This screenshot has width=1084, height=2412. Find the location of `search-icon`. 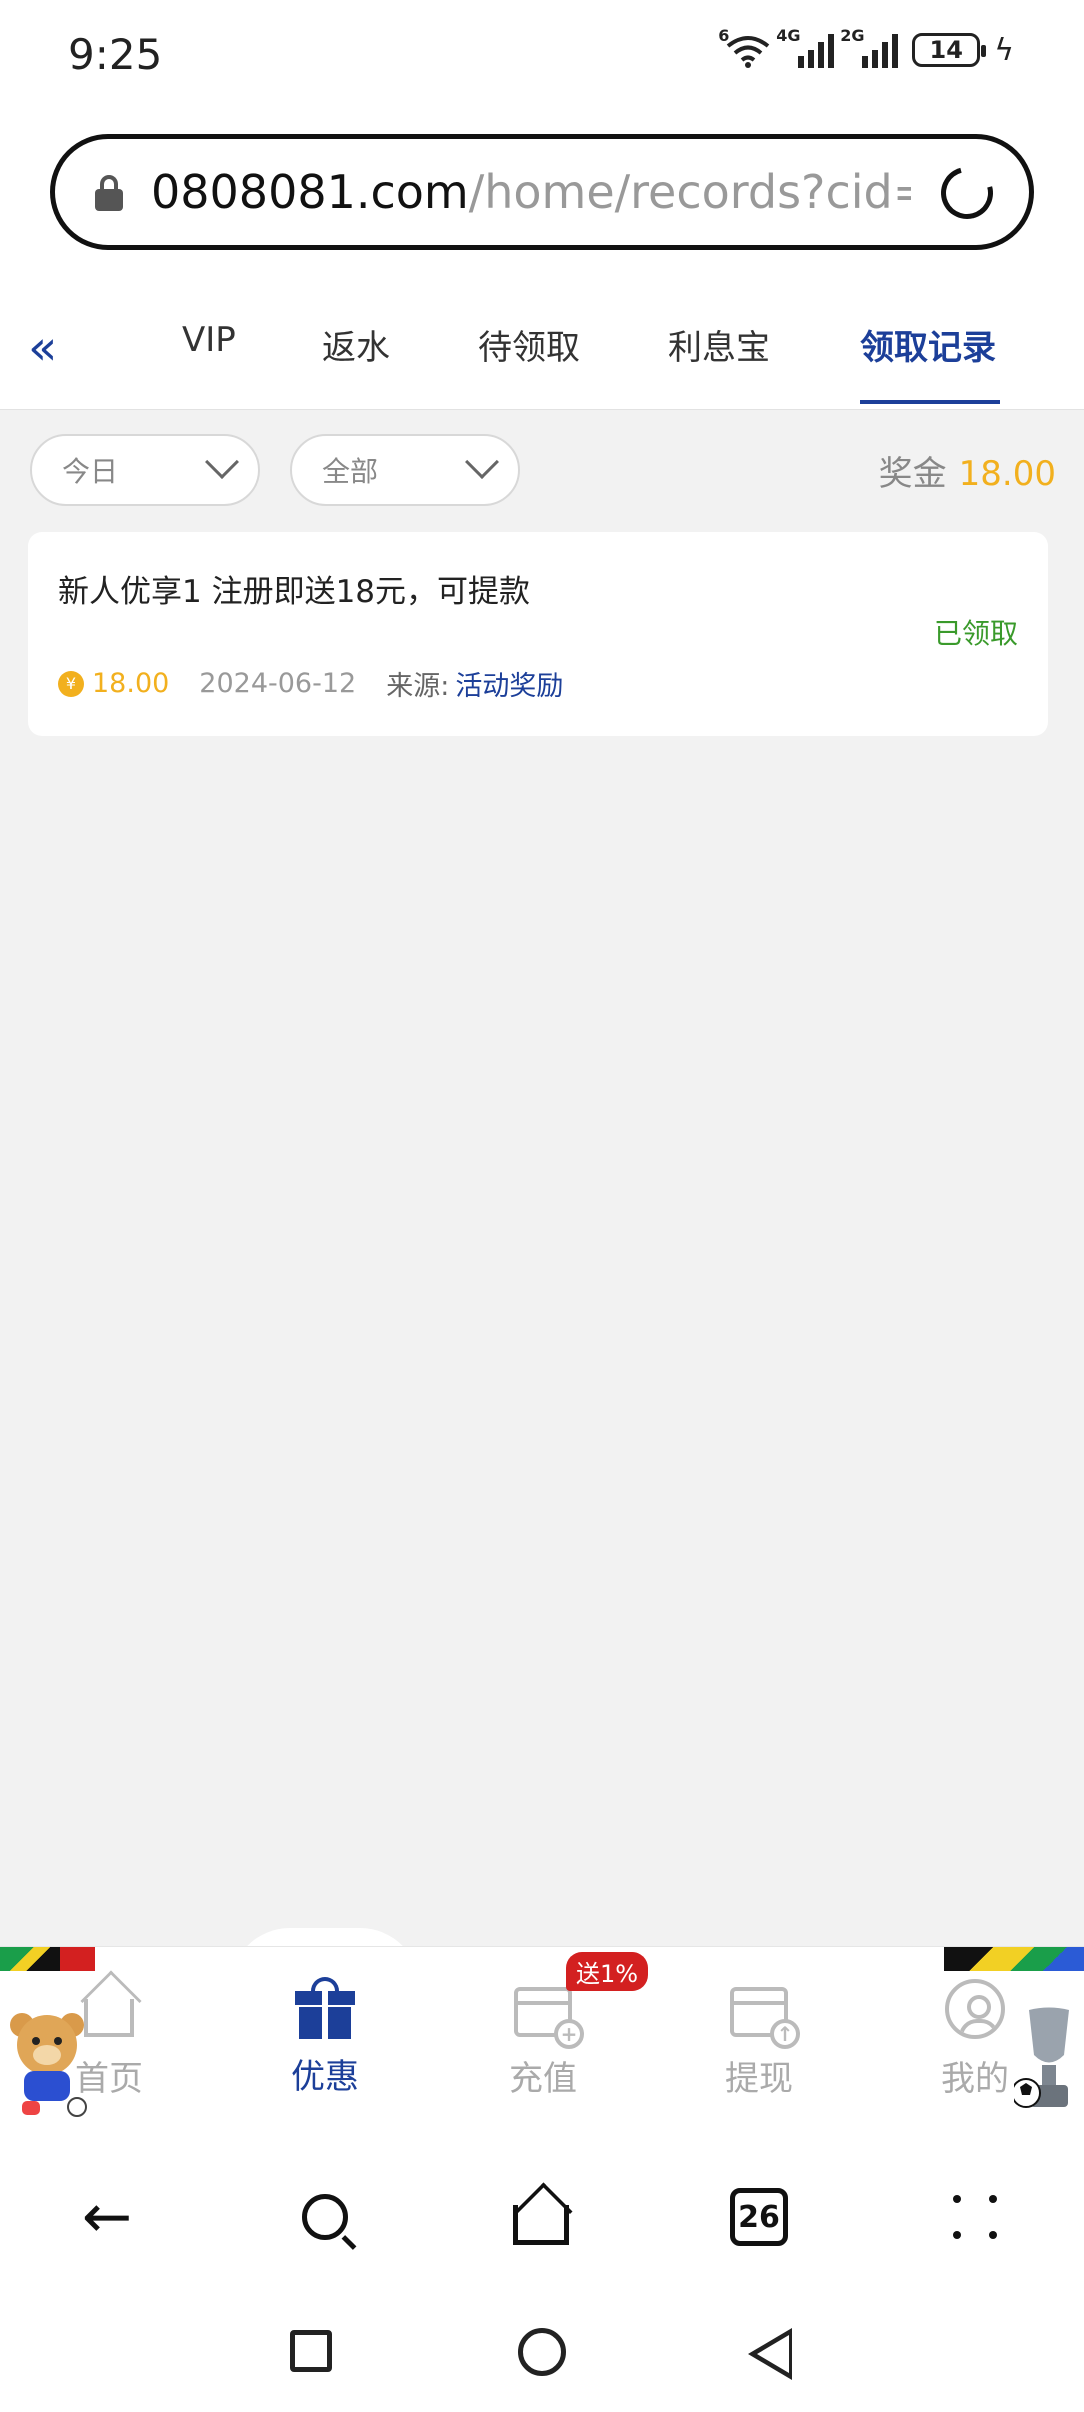

search-icon is located at coordinates (325, 2217).